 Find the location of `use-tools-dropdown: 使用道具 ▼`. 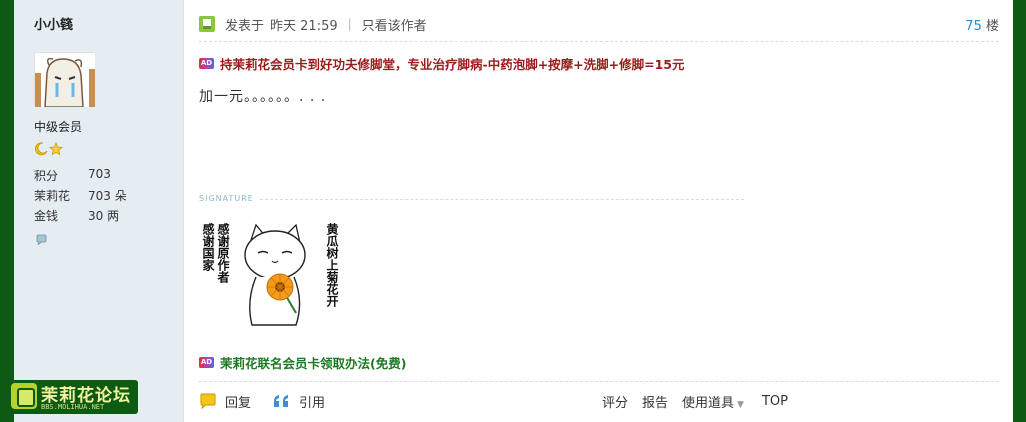

use-tools-dropdown: 使用道具 ▼ is located at coordinates (713, 401).